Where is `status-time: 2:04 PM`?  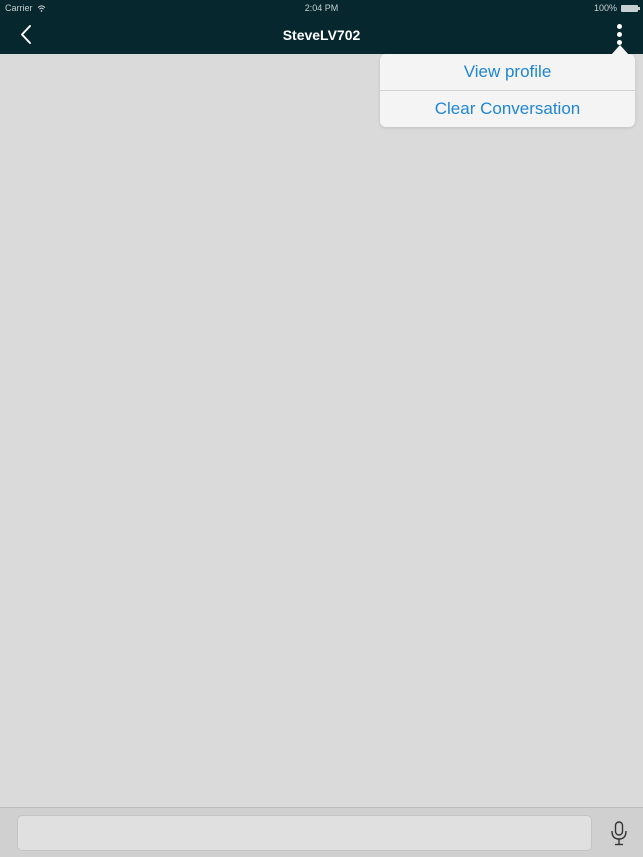
status-time: 2:04 PM is located at coordinates (321, 8).